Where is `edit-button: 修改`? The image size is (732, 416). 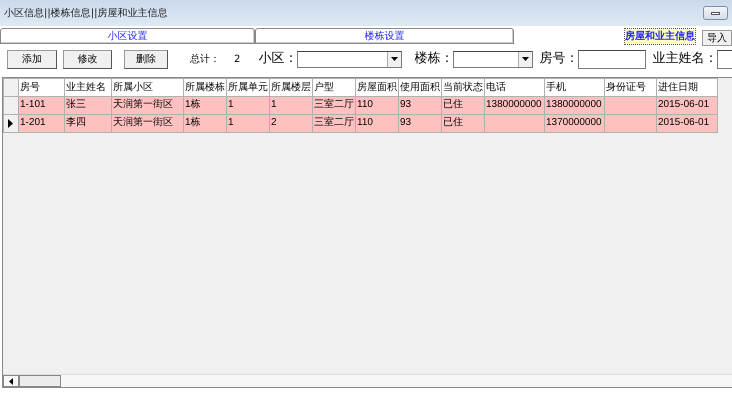
edit-button: 修改 is located at coordinates (87, 59).